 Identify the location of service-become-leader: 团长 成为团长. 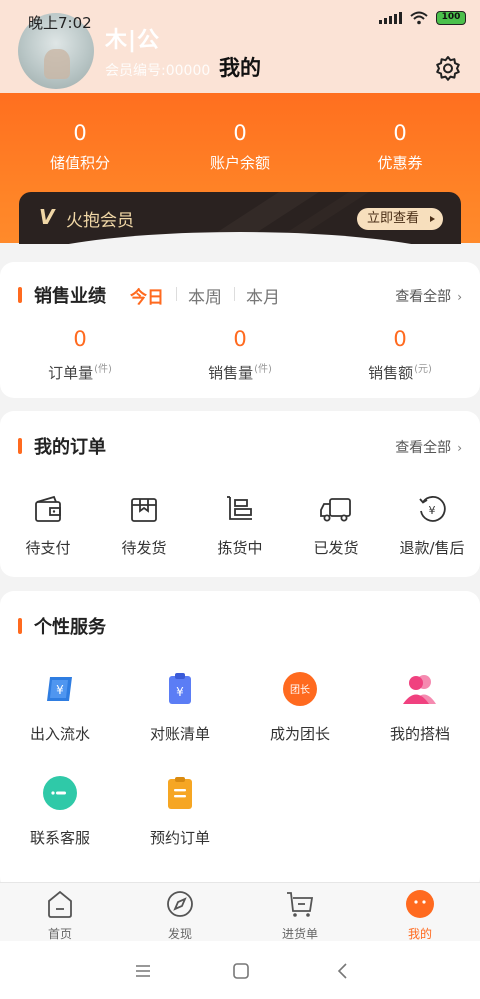
(300, 707).